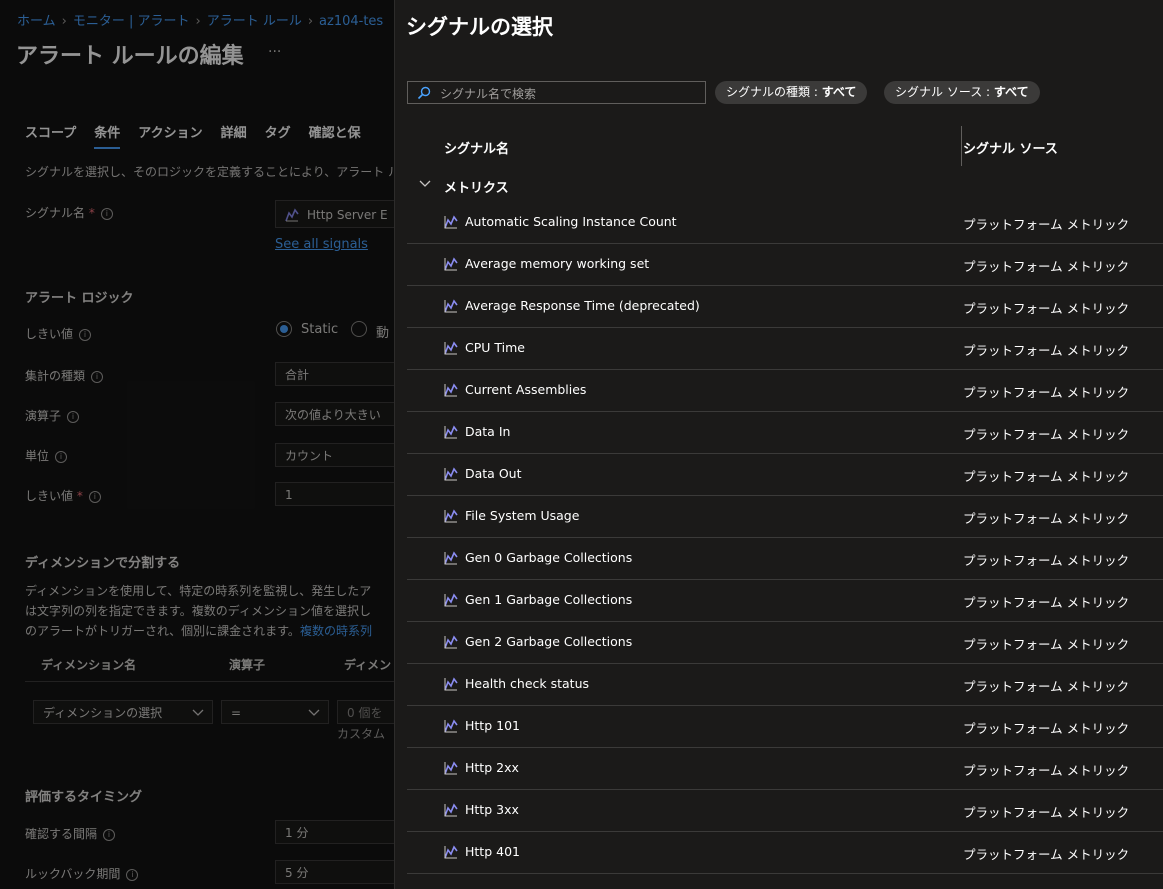 The height and width of the screenshot is (889, 1163). Describe the element at coordinates (962, 92) in the screenshot. I see `signal-source-filter: シグナル ソース : すべて` at that location.